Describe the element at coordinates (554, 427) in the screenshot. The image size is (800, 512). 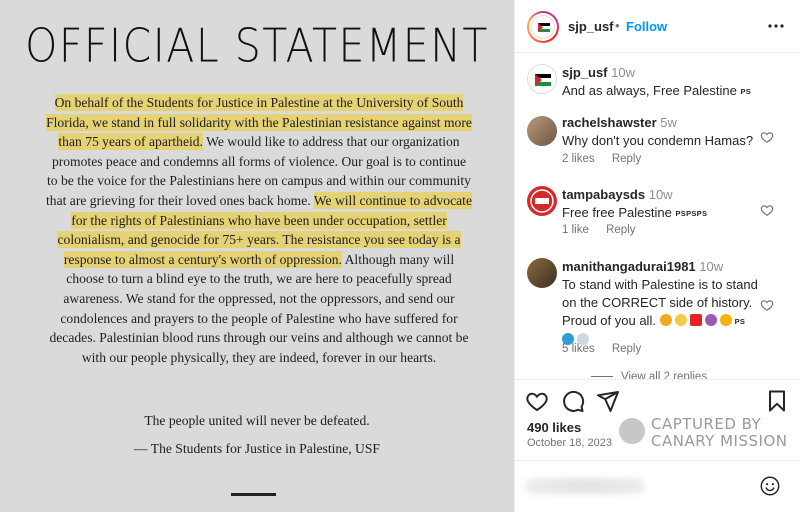
I see `likes-count: 490 likes` at that location.